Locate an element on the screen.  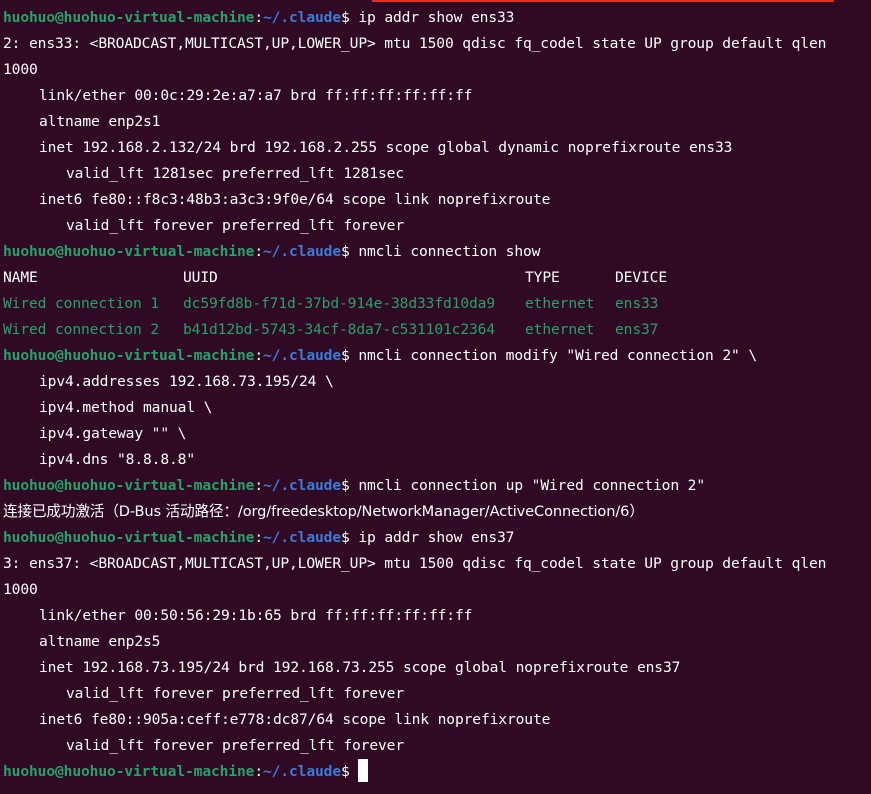
connection-uuid: b41d12bd-5743-34cf-8da7-c531101c2364 is located at coordinates (339, 329).